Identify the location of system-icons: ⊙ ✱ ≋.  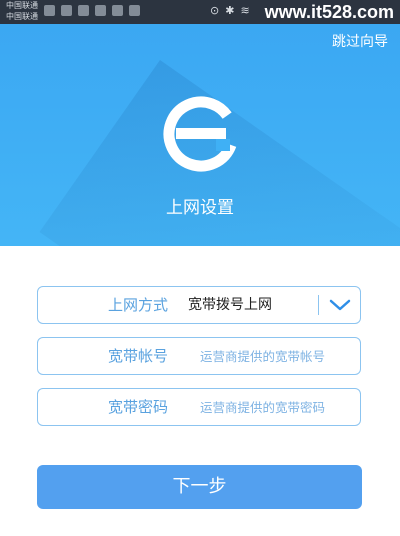
(230, 11).